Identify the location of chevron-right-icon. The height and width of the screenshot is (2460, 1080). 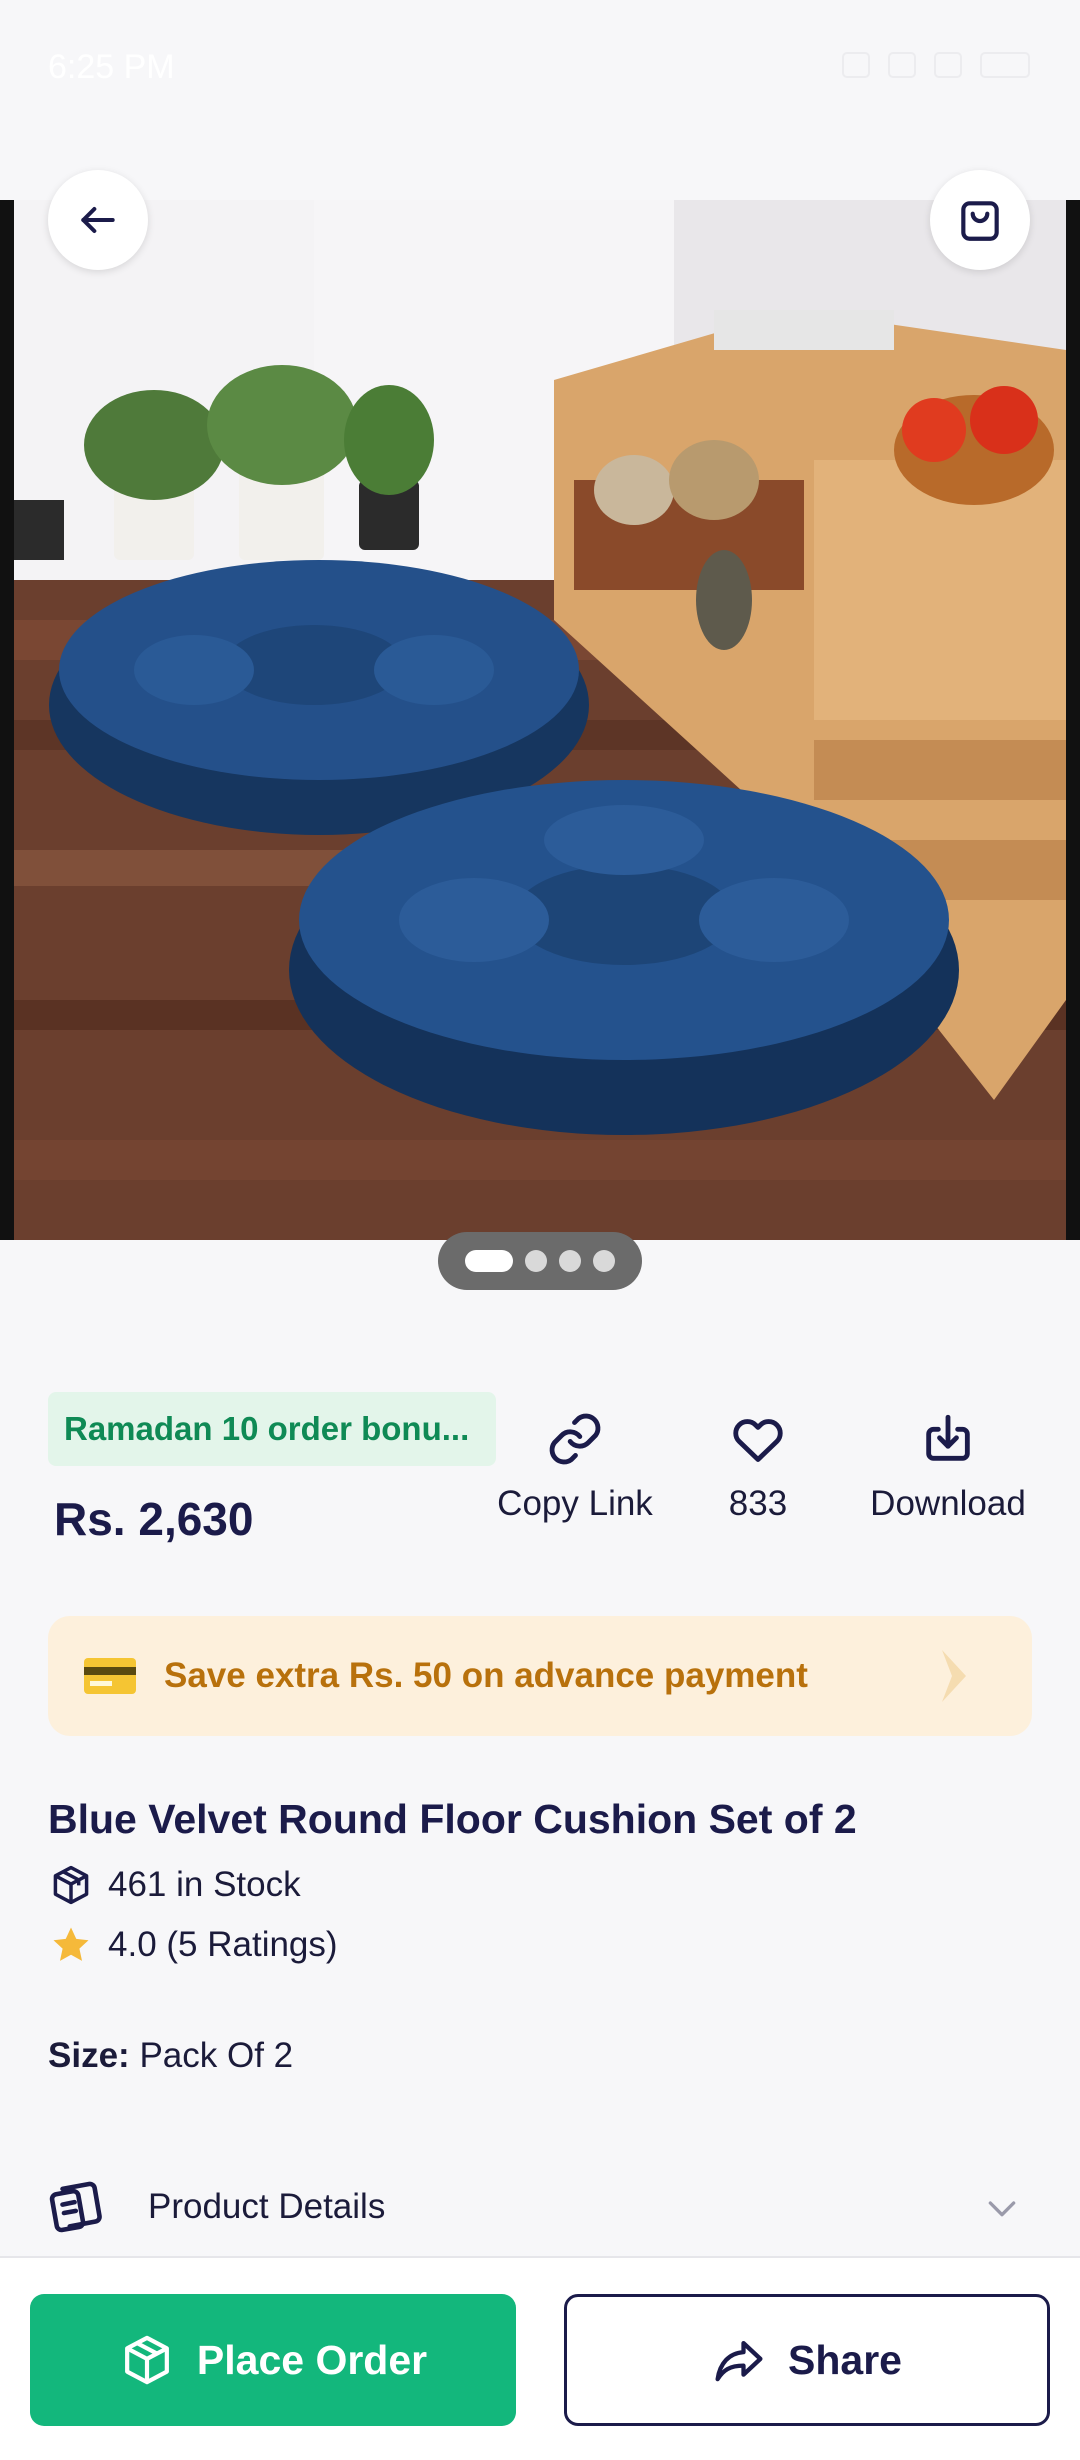
(954, 1676).